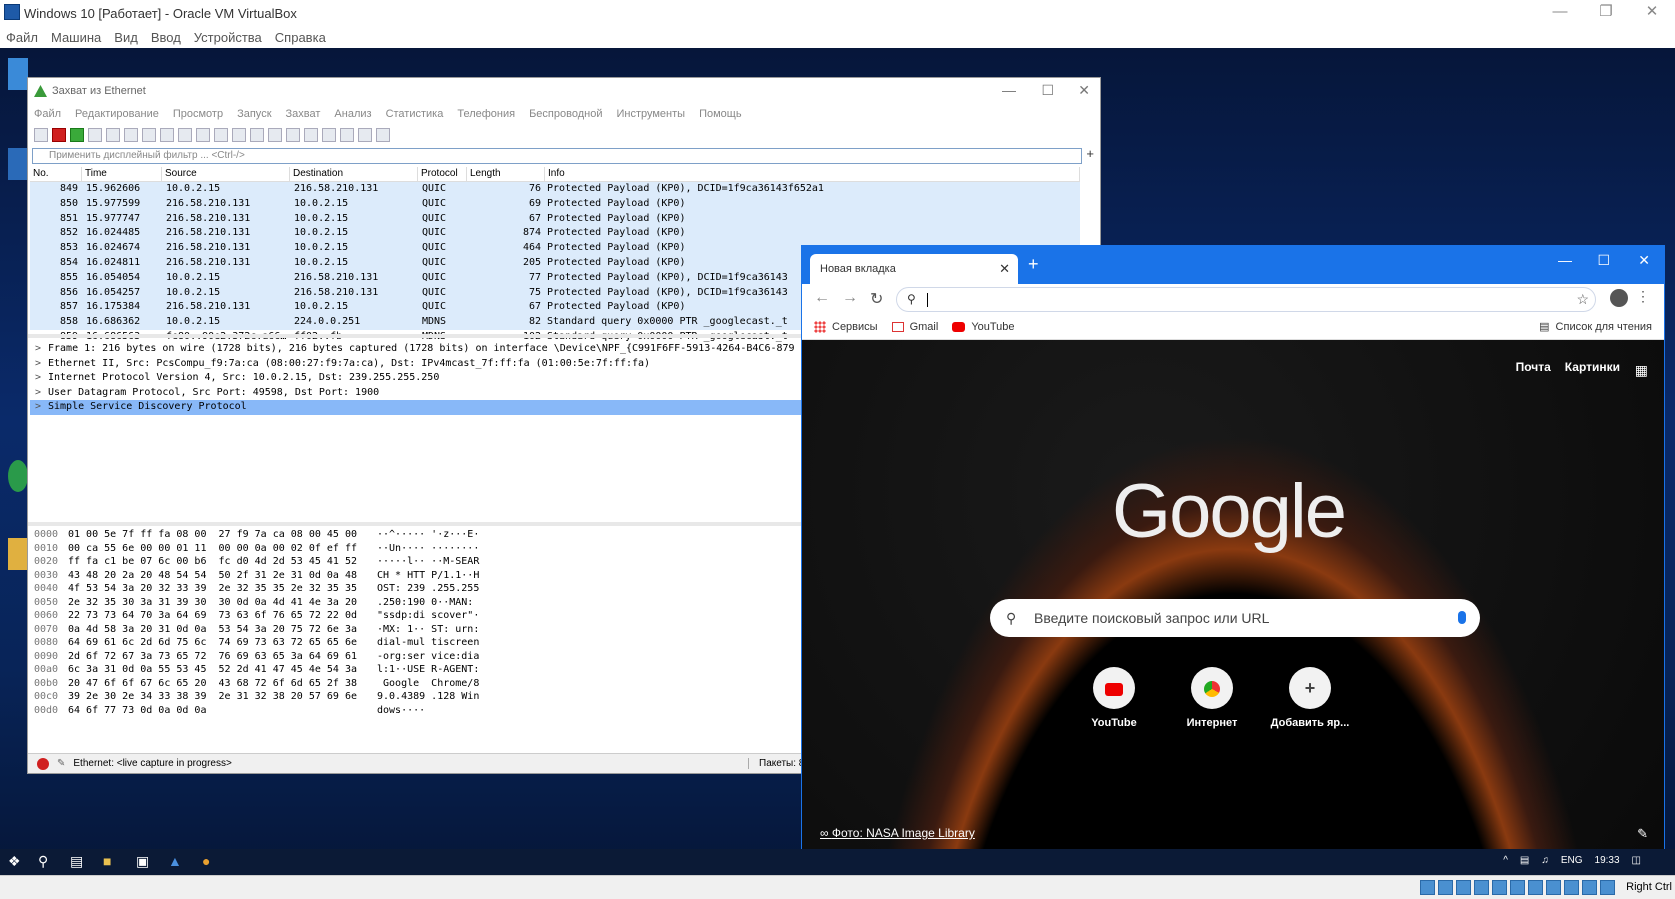  What do you see at coordinates (1090, 153) in the screenshot?
I see `add-filter-button: +` at bounding box center [1090, 153].